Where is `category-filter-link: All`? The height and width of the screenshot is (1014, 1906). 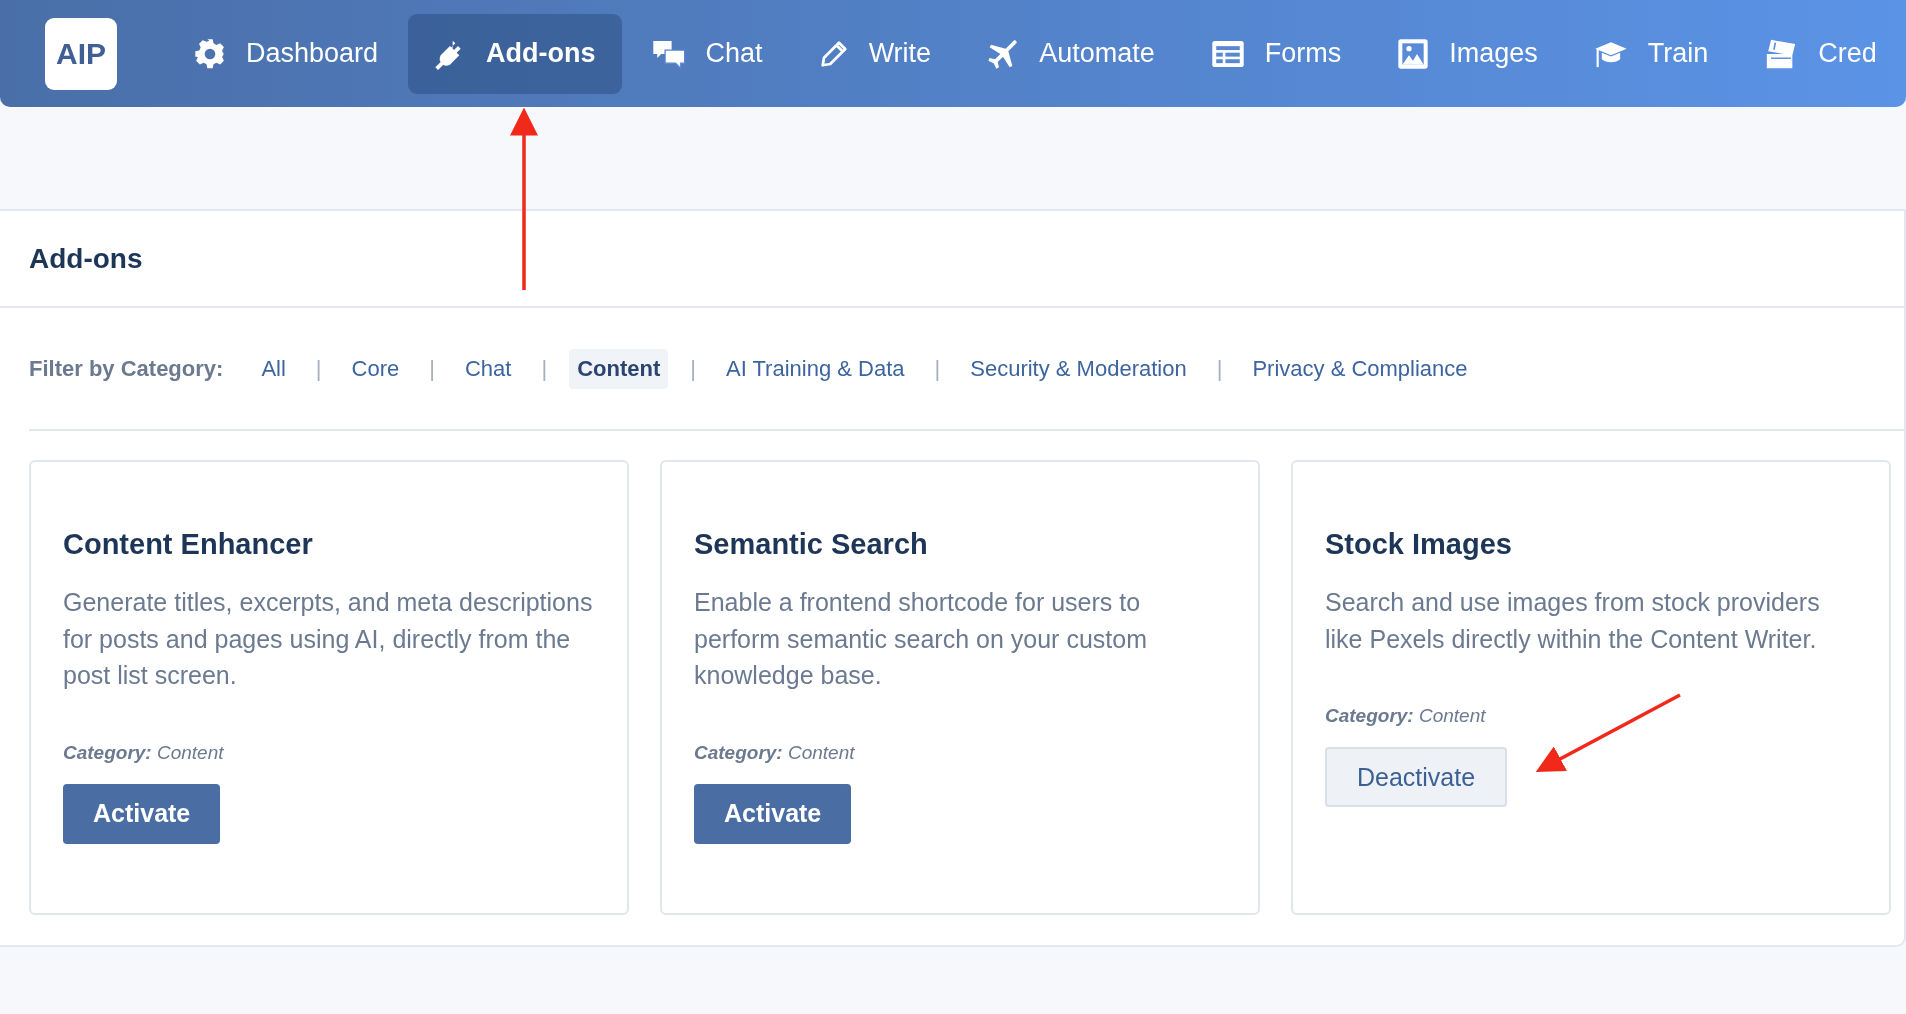
category-filter-link: All is located at coordinates (273, 368).